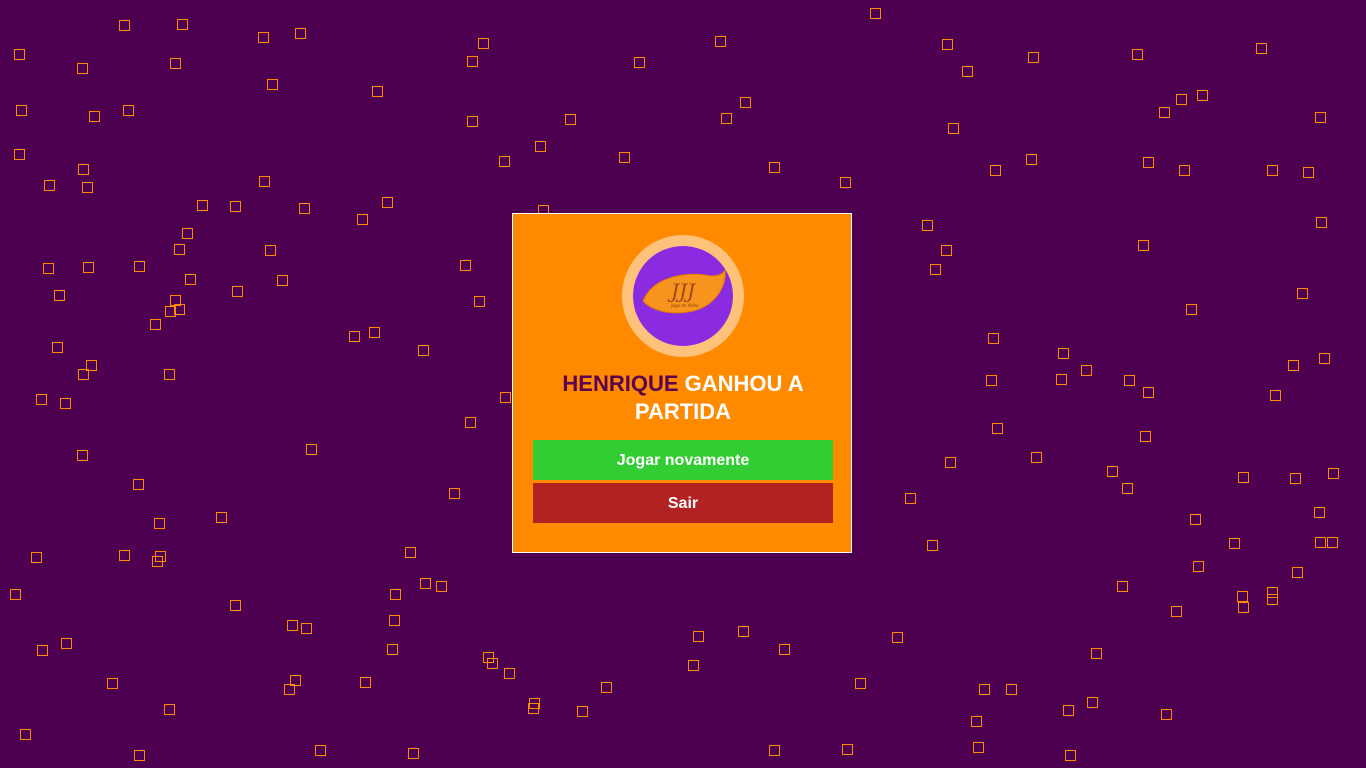  What do you see at coordinates (681, 291) in the screenshot?
I see `logo-text: JJJ` at bounding box center [681, 291].